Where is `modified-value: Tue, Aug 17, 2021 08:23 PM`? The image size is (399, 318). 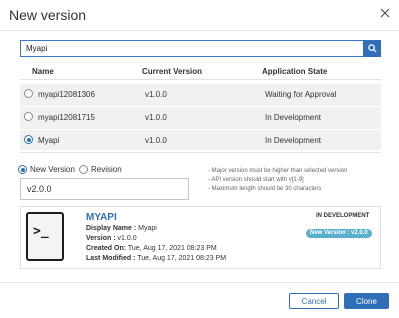 modified-value: Tue, Aug 17, 2021 08:23 PM is located at coordinates (182, 258).